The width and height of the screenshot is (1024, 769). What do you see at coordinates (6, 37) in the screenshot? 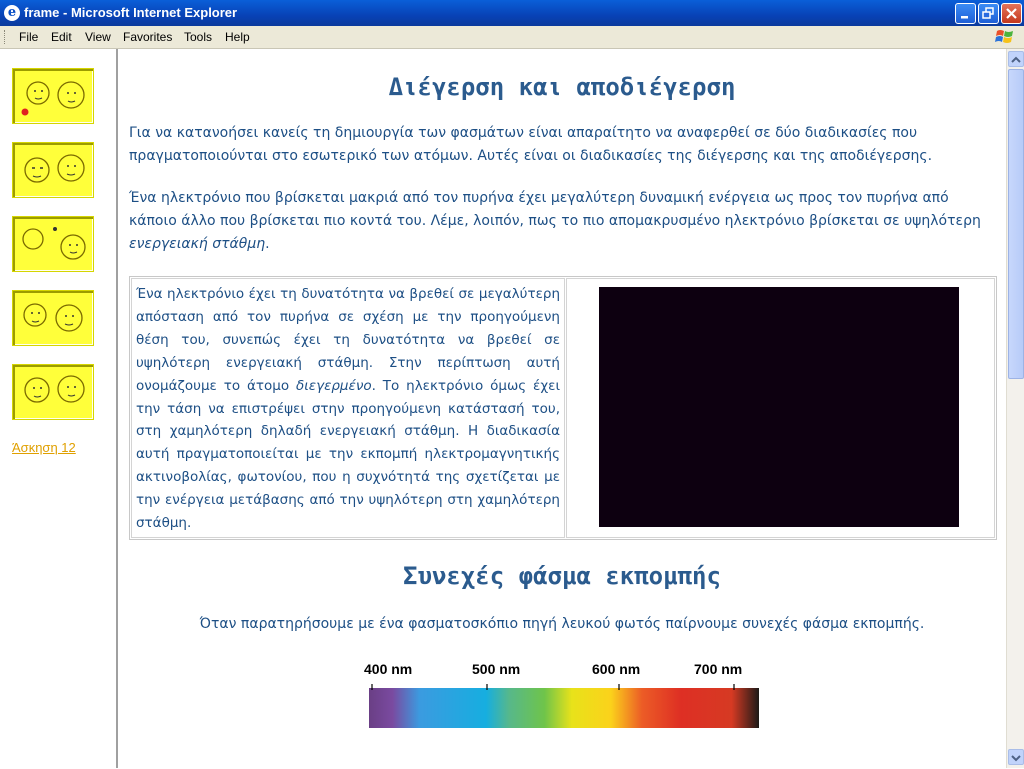
I see `toolbar-grip` at bounding box center [6, 37].